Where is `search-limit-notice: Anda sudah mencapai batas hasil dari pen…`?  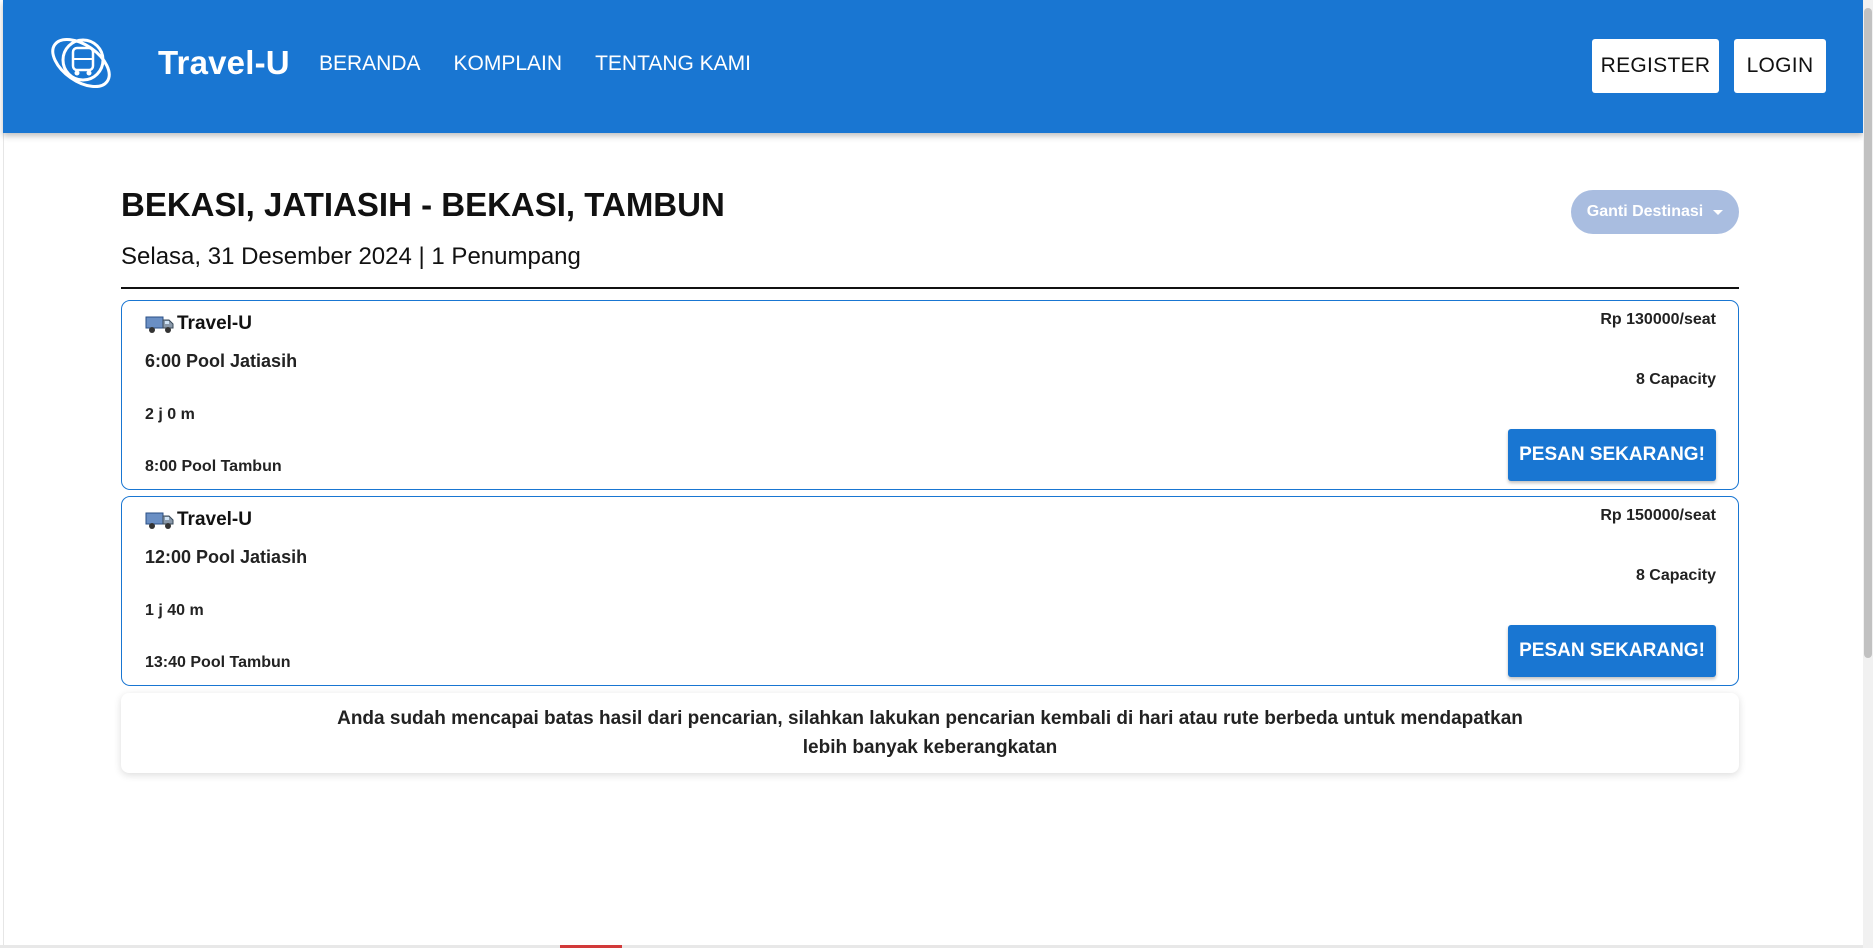 search-limit-notice: Anda sudah mencapai batas hasil dari pen… is located at coordinates (930, 733).